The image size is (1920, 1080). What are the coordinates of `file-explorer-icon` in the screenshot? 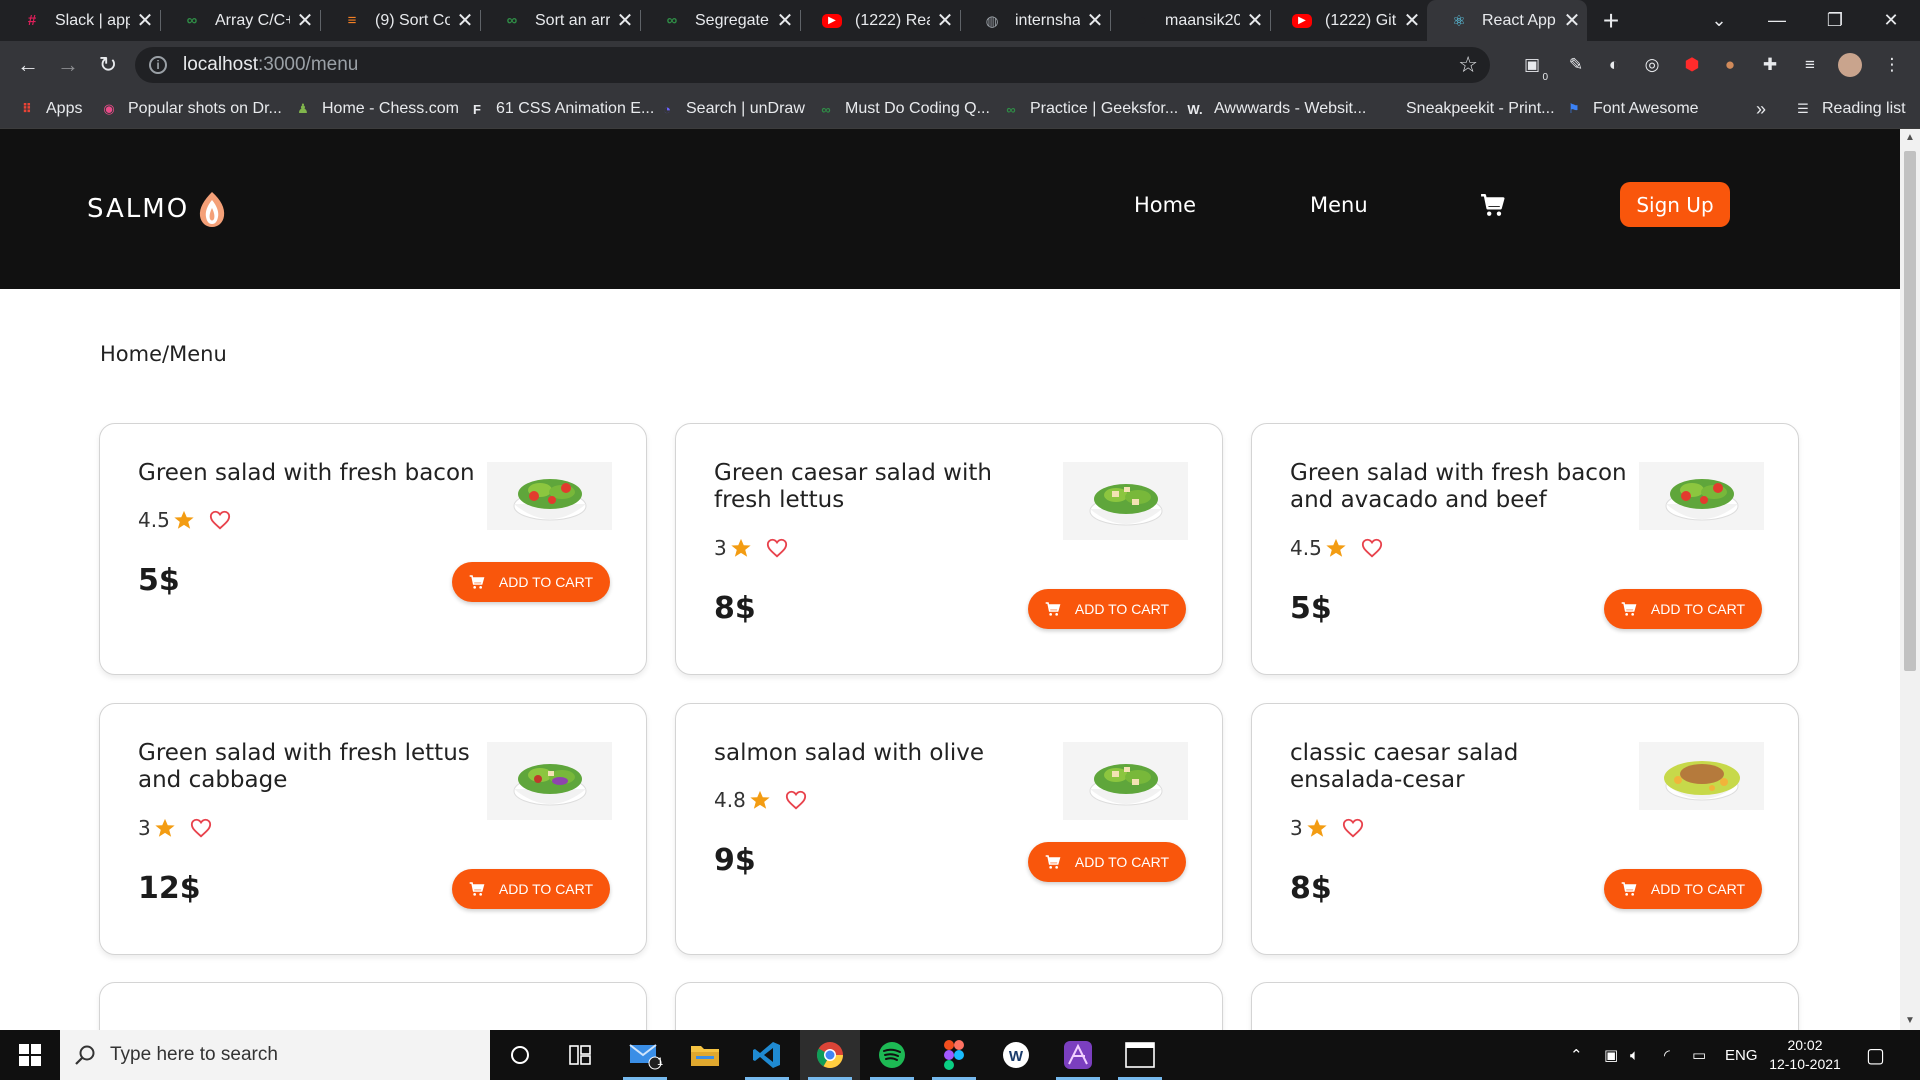 It's located at (705, 1055).